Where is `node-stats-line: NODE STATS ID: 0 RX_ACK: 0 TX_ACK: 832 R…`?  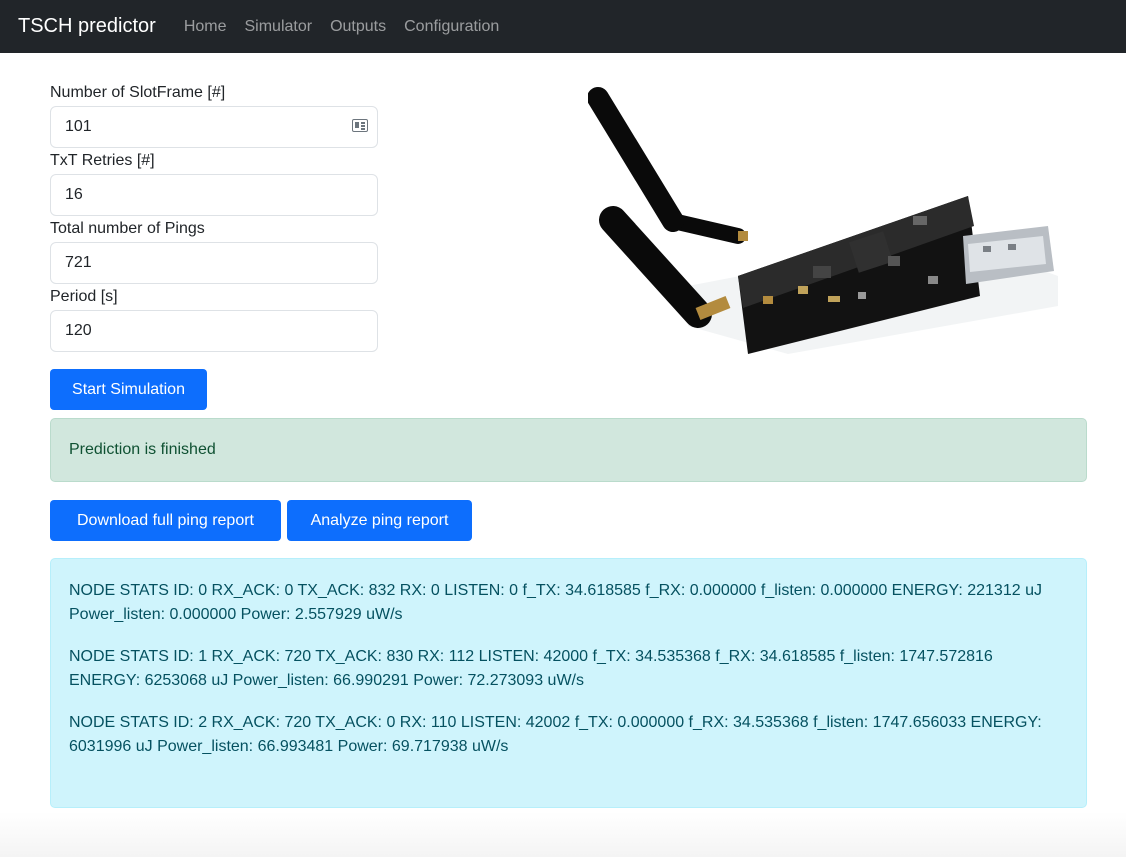
node-stats-line: NODE STATS ID: 0 RX_ACK: 0 TX_ACK: 832 R… is located at coordinates (555, 602).